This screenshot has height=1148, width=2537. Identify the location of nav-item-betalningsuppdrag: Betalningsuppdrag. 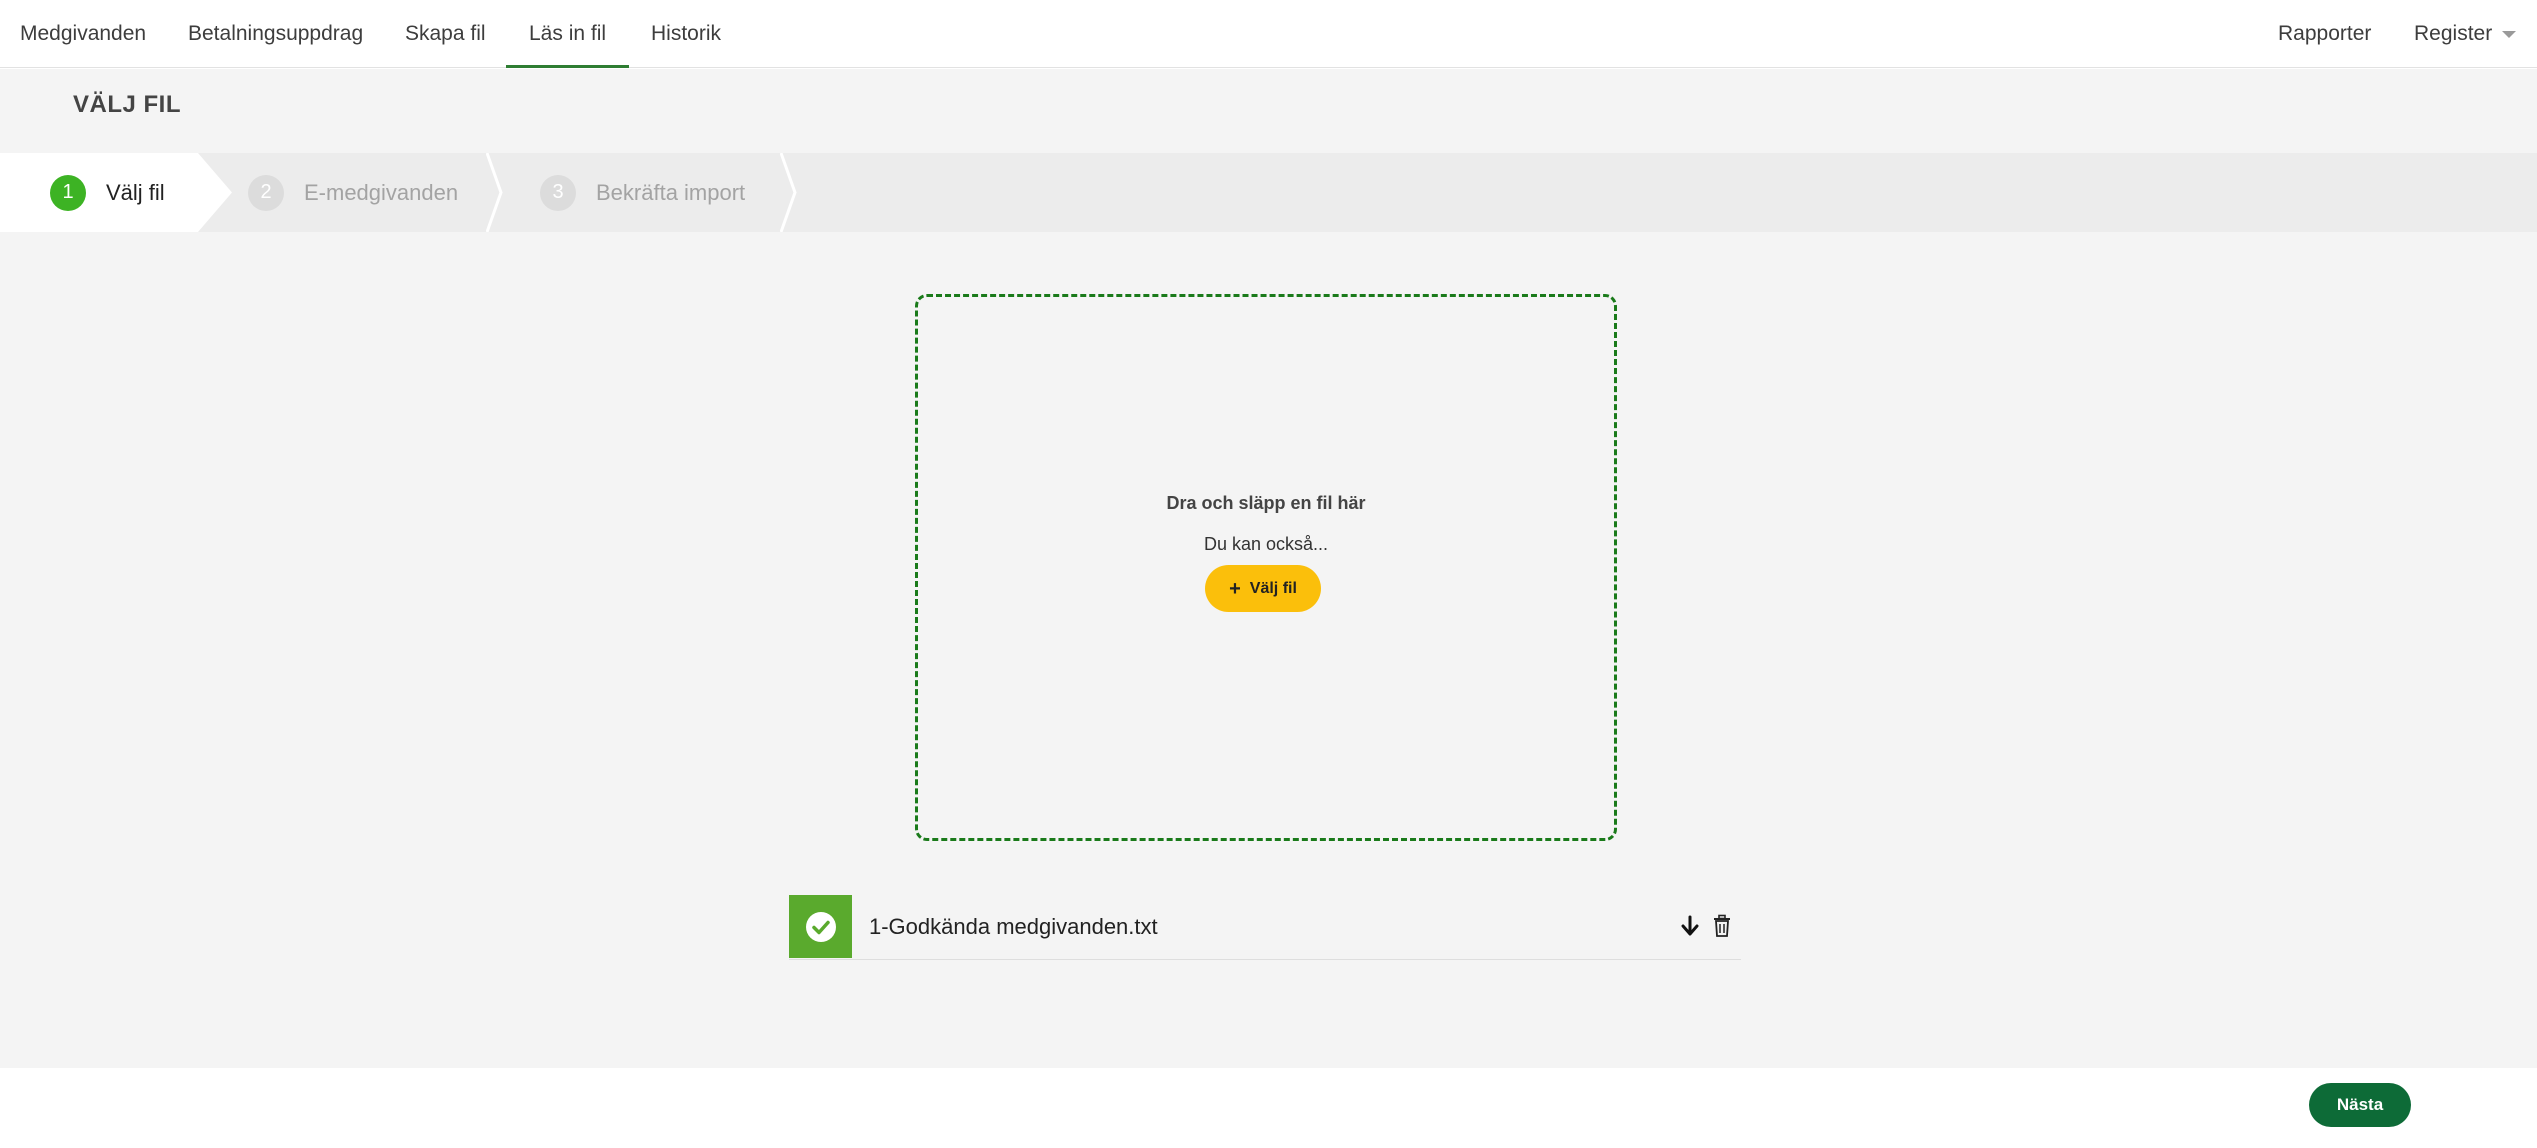
(275, 34).